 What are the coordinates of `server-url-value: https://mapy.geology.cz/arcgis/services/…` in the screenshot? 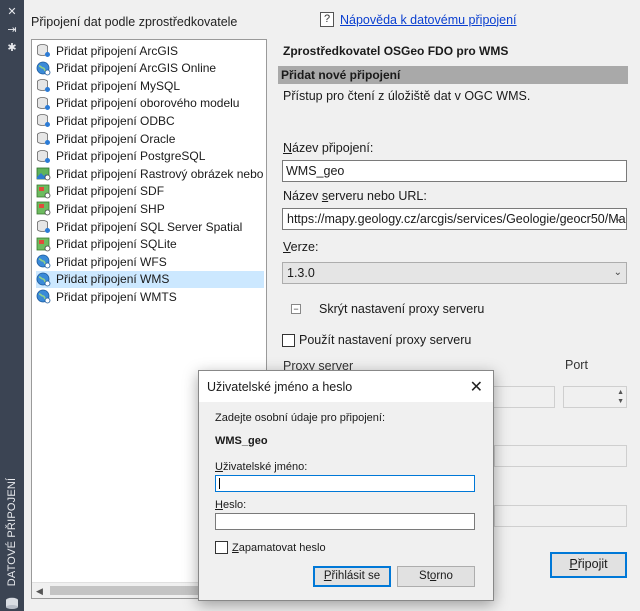 It's located at (456, 219).